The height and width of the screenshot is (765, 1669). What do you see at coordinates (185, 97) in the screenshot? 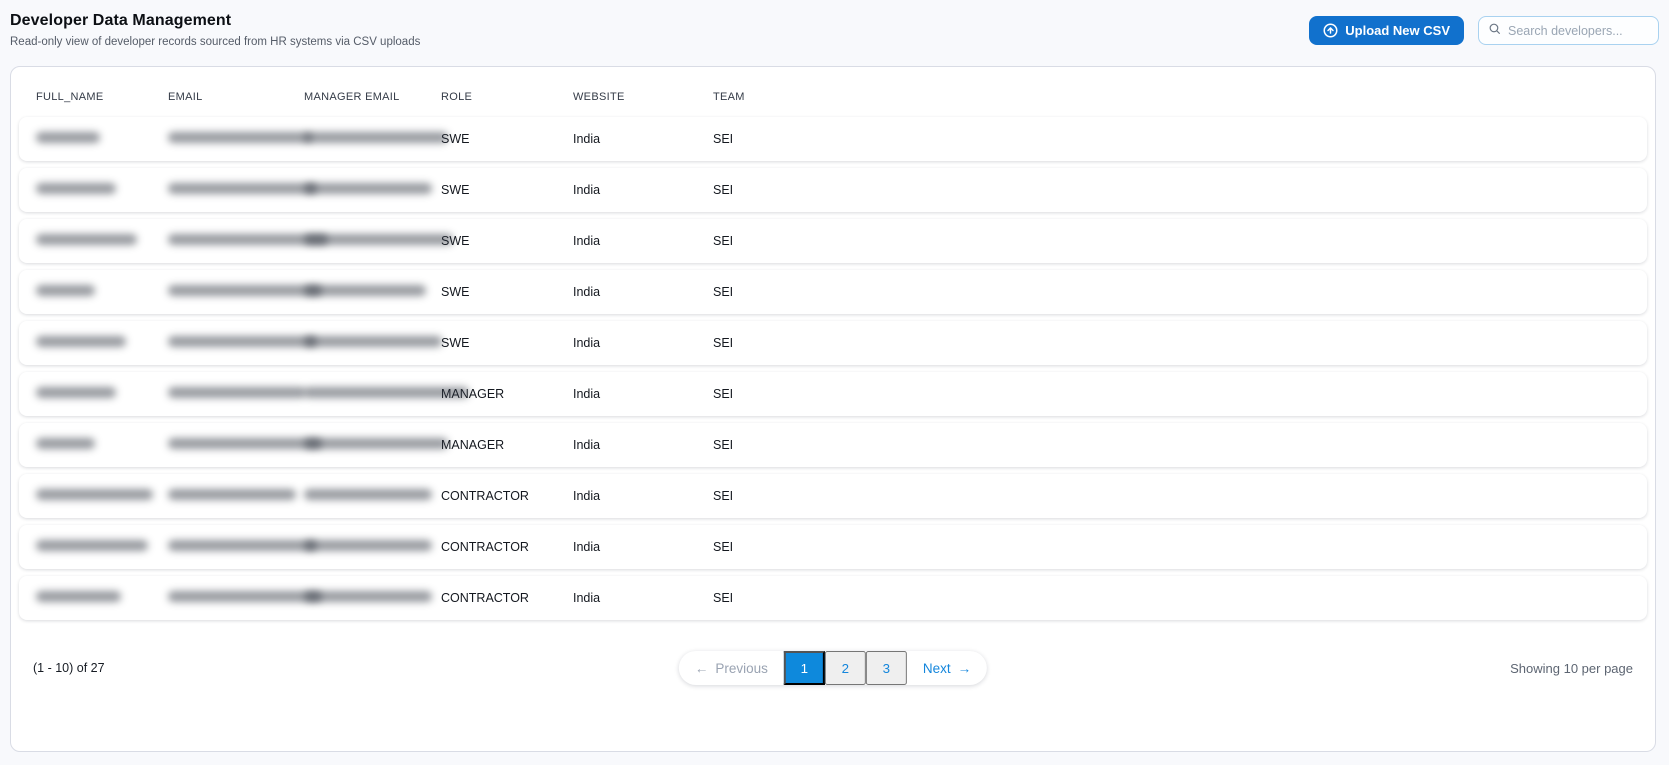
I see `column-header: EMAIL` at bounding box center [185, 97].